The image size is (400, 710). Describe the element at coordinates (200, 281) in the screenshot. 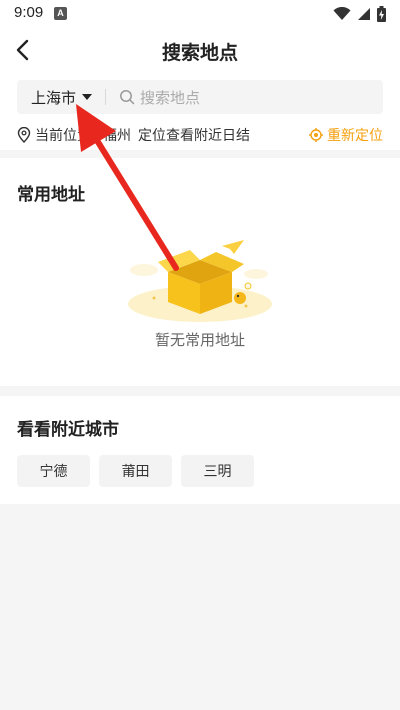

I see `empty-box-illustration` at that location.